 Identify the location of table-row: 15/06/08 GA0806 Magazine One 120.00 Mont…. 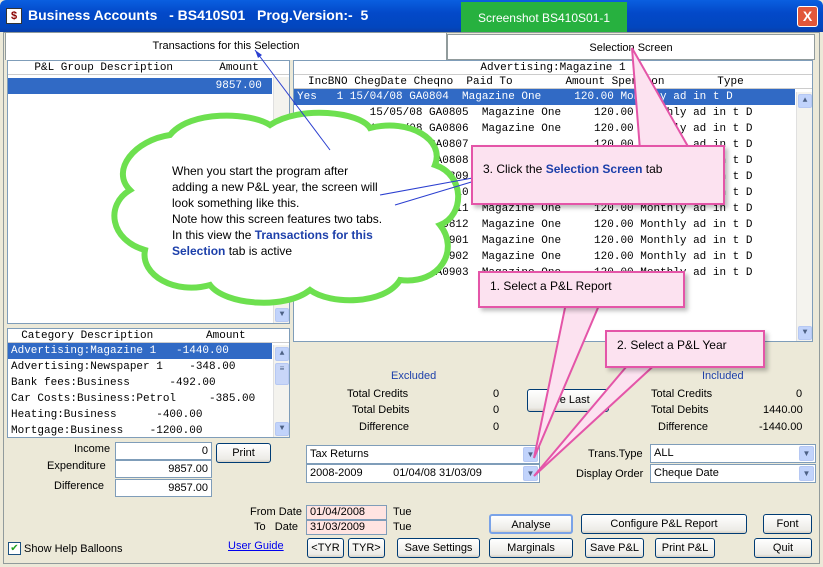
(544, 129).